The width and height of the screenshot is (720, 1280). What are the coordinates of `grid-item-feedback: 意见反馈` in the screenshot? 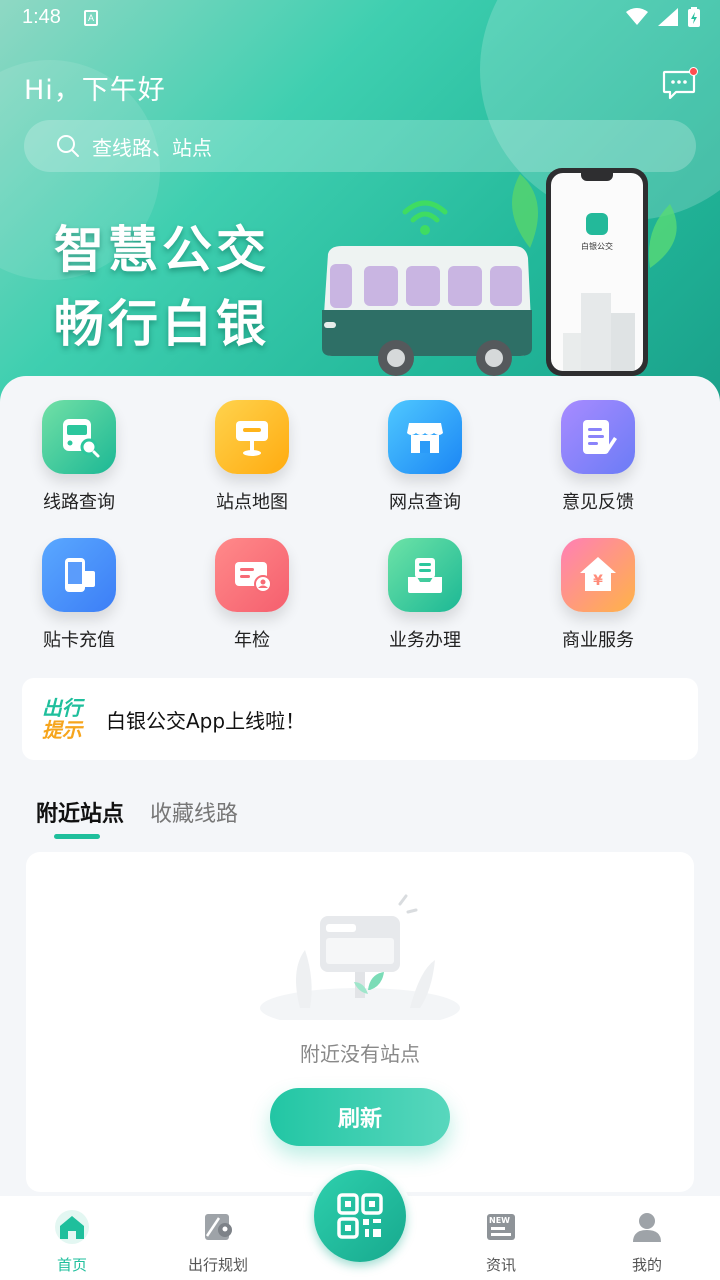 It's located at (598, 457).